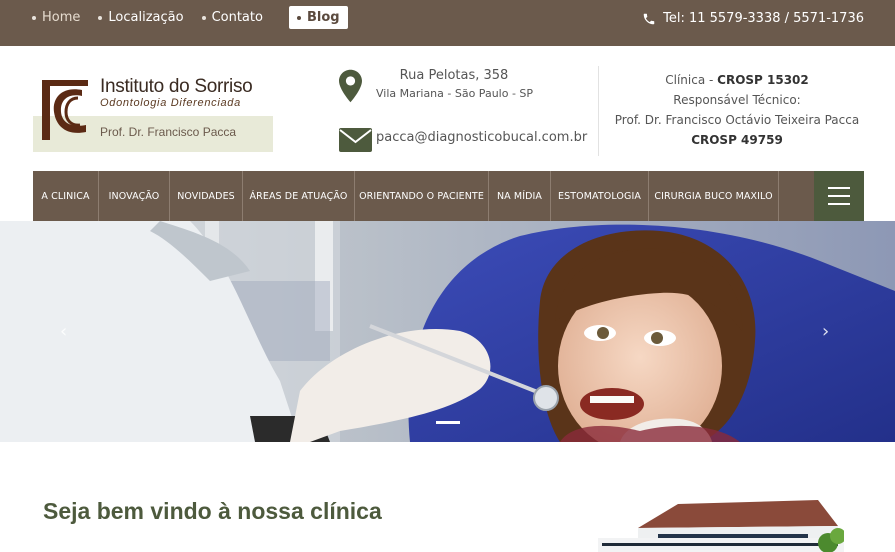 Image resolution: width=895 pixels, height=552 pixels. I want to click on top-nav-contato: Contato, so click(232, 17).